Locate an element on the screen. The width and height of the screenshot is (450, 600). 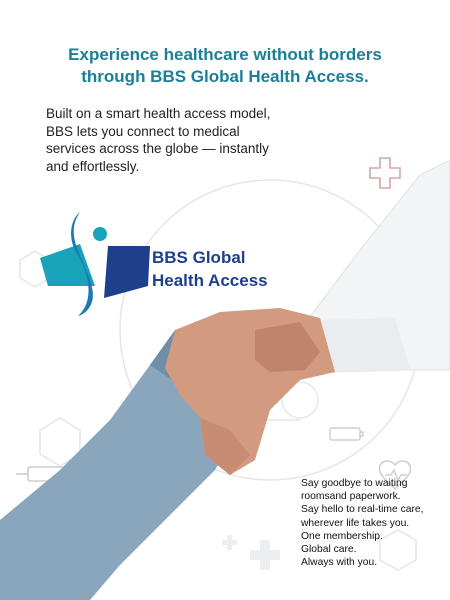
logo-wordmark: BBS Global Health Access is located at coordinates (210, 269).